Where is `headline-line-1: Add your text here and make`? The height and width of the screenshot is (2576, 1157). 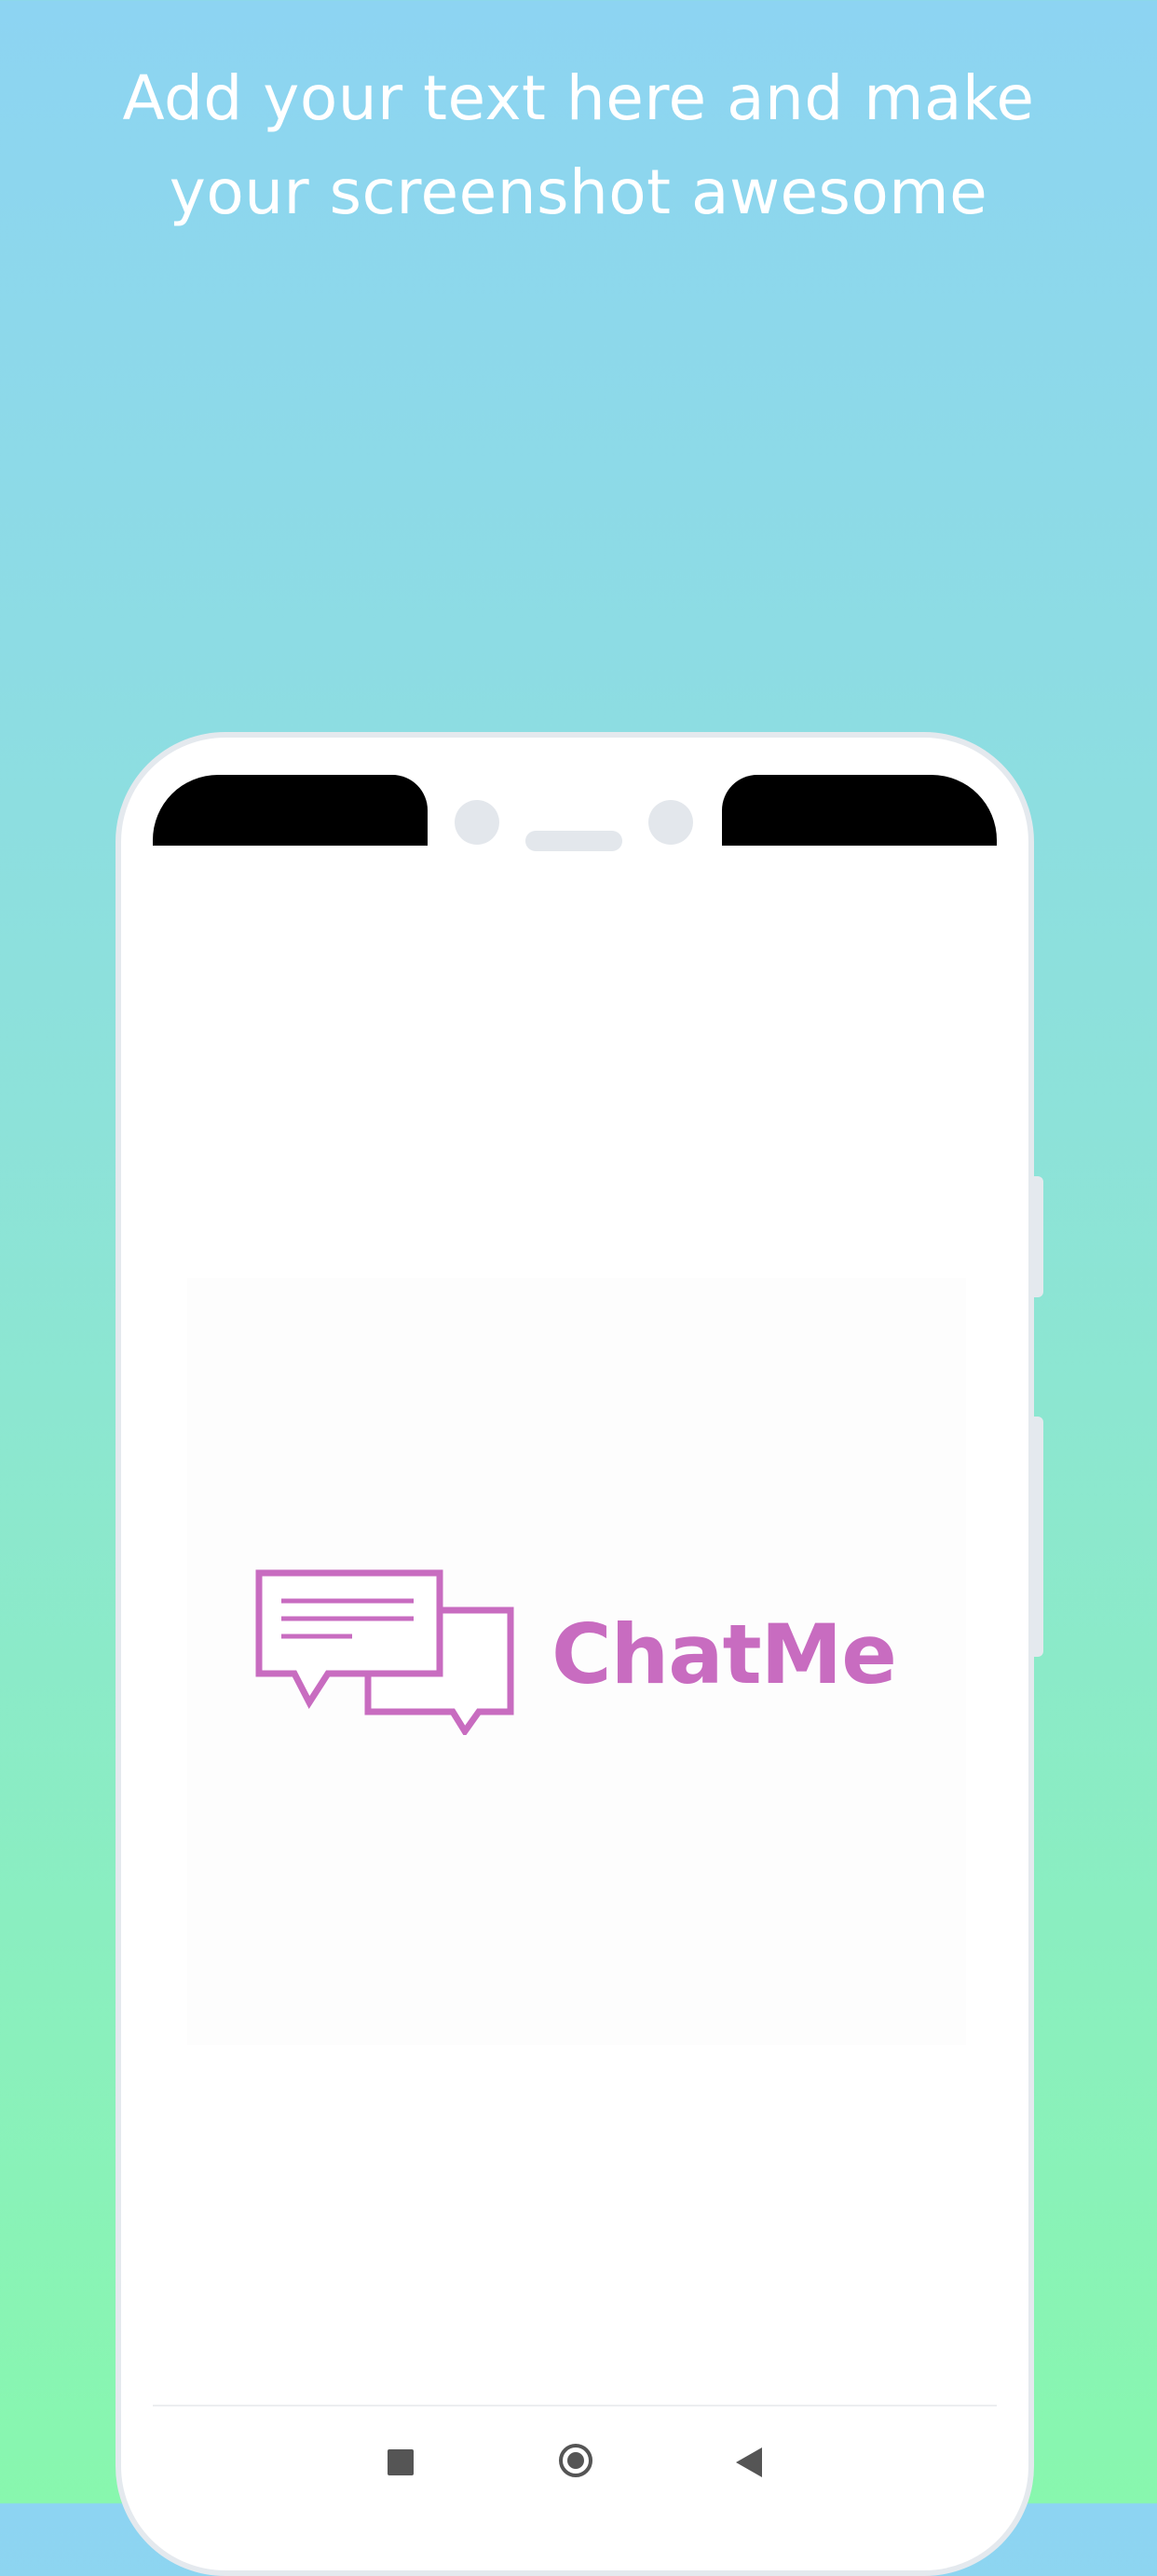
headline-line-1: Add your text here and make is located at coordinates (578, 98).